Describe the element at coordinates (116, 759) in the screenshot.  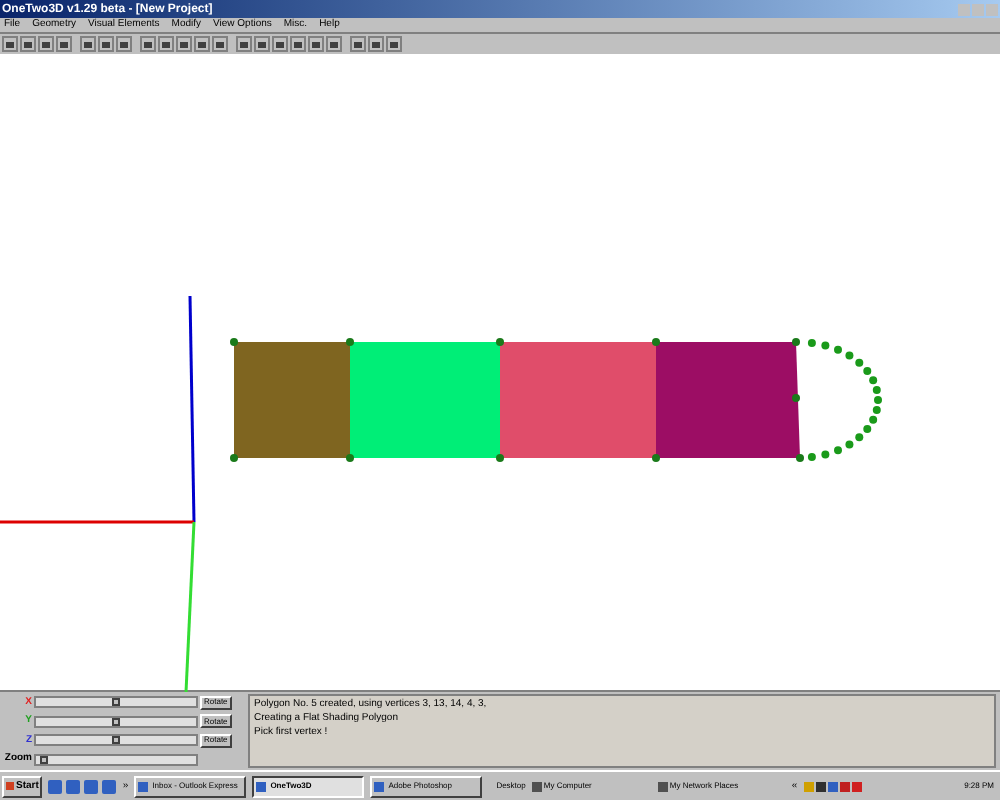
I see `slider-track` at that location.